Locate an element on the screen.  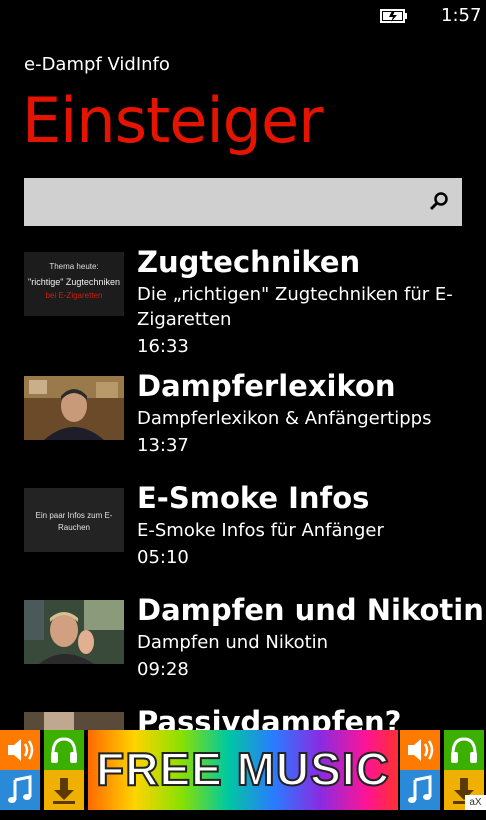
page-title: Einsteiger is located at coordinates (173, 120).